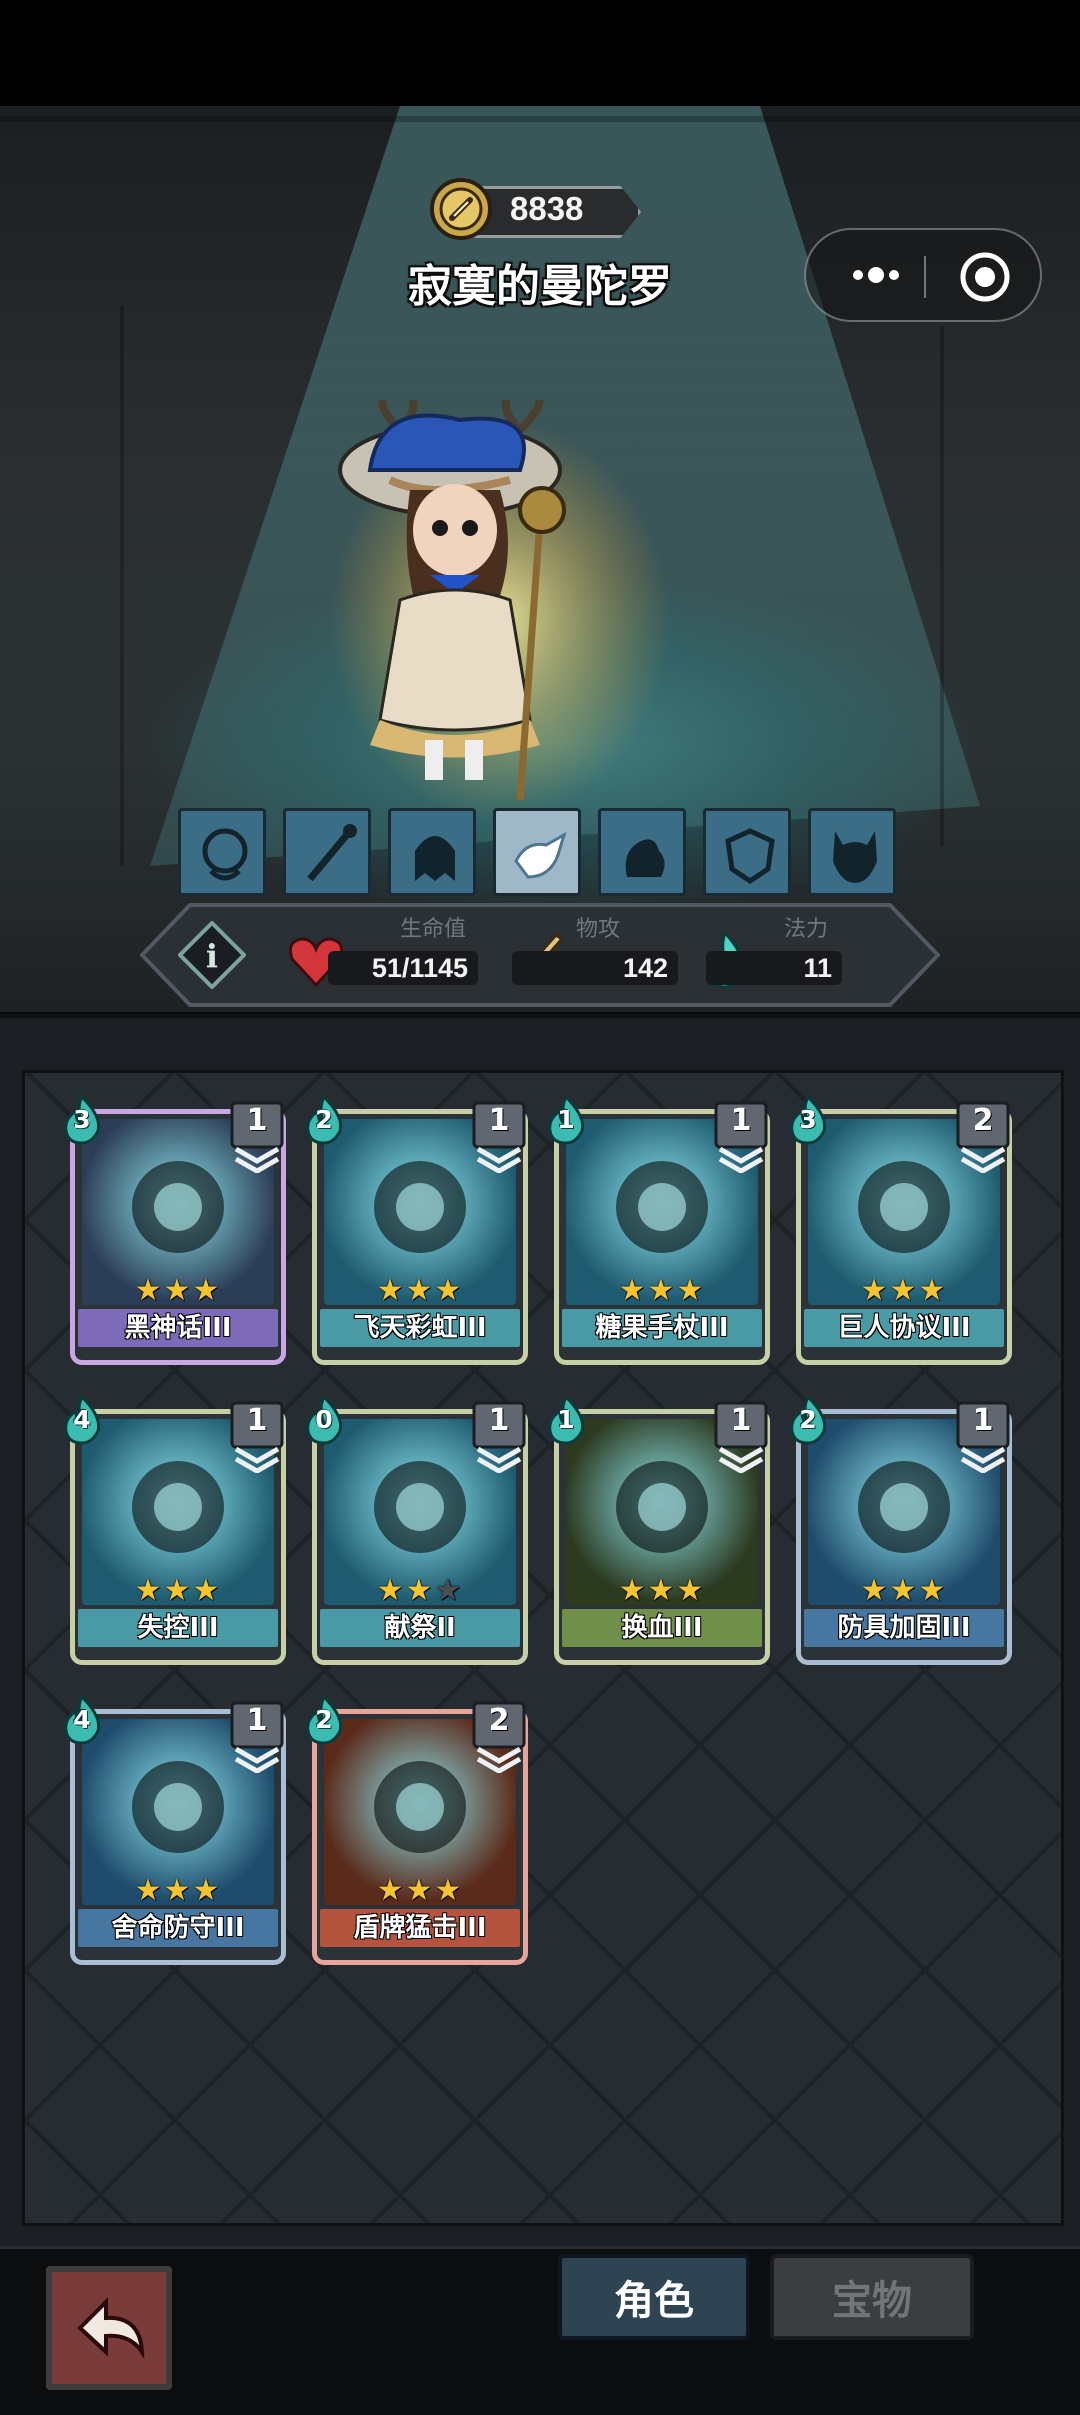 The image size is (1080, 2415). I want to click on shield-shards-icon, so click(750, 856).